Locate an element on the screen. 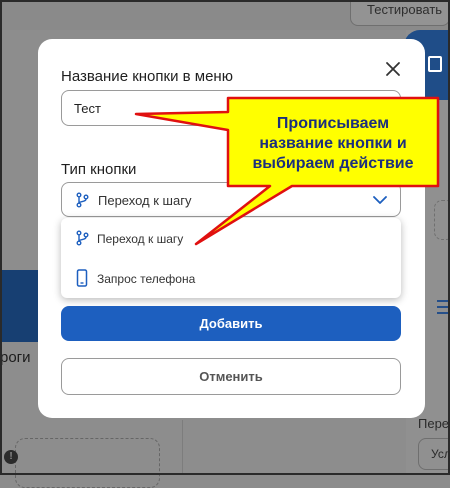 The width and height of the screenshot is (450, 488). left-panel-header is located at coordinates (19, 306).